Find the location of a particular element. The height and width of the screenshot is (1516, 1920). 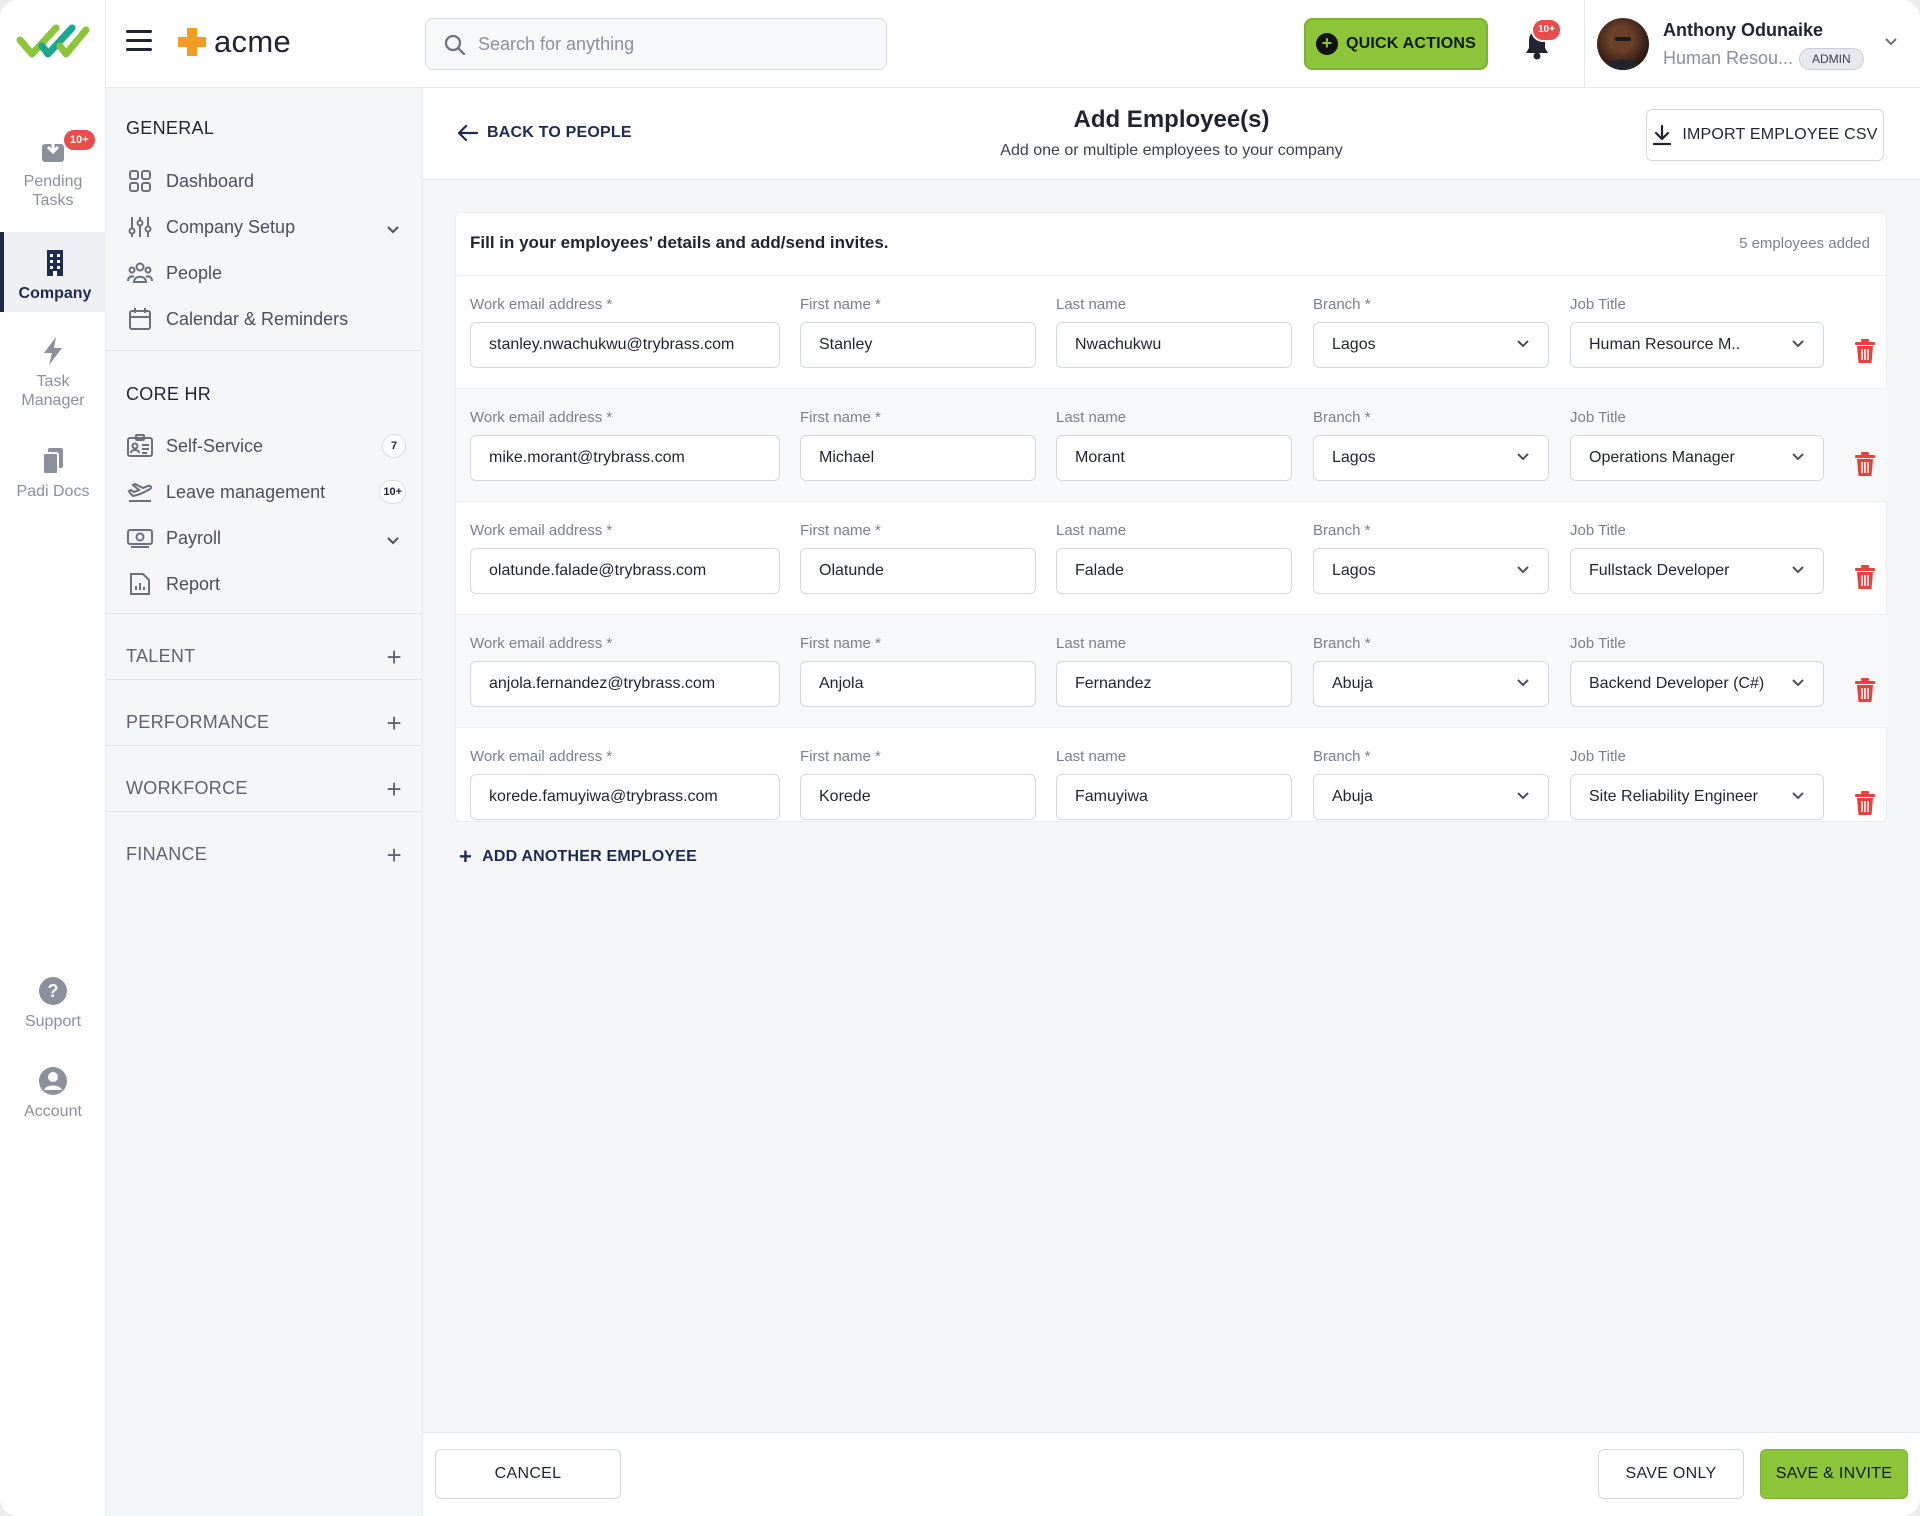

nav-item-calendar: Calendar & Reminders is located at coordinates (271, 319).